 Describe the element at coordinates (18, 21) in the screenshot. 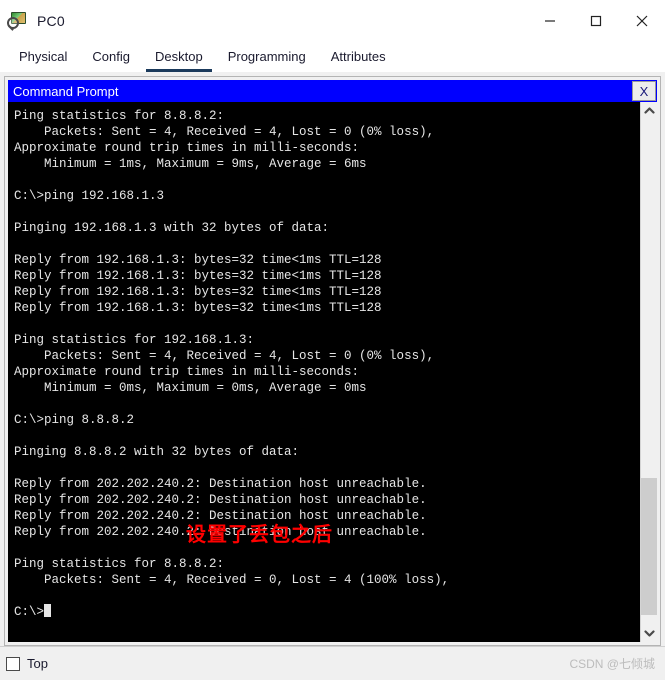

I see `pc-magnifier-icon` at that location.